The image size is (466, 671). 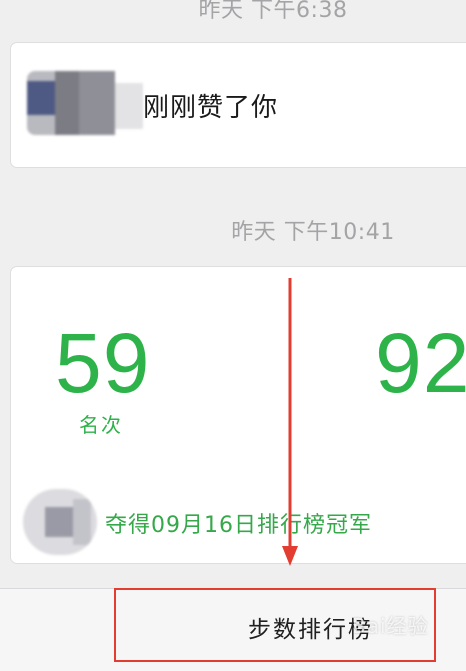 What do you see at coordinates (313, 232) in the screenshot?
I see `timestamp-middle: 昨天 下午10:41` at bounding box center [313, 232].